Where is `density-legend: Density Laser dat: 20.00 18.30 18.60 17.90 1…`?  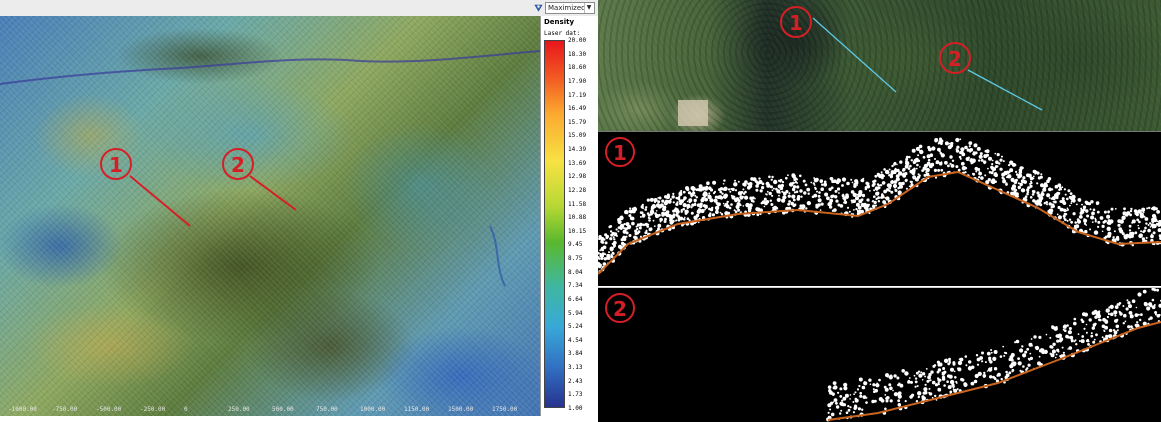
density-legend: Density Laser dat: 20.00 18.30 18.60 17.90 1… is located at coordinates (569, 216).